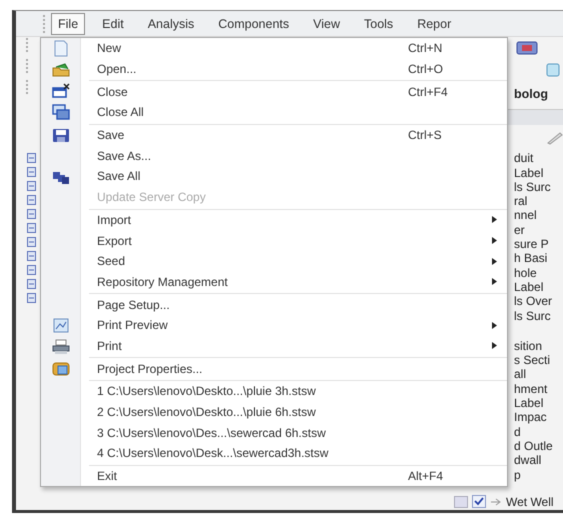  What do you see at coordinates (531, 94) in the screenshot?
I see `panel-title: bolog` at bounding box center [531, 94].